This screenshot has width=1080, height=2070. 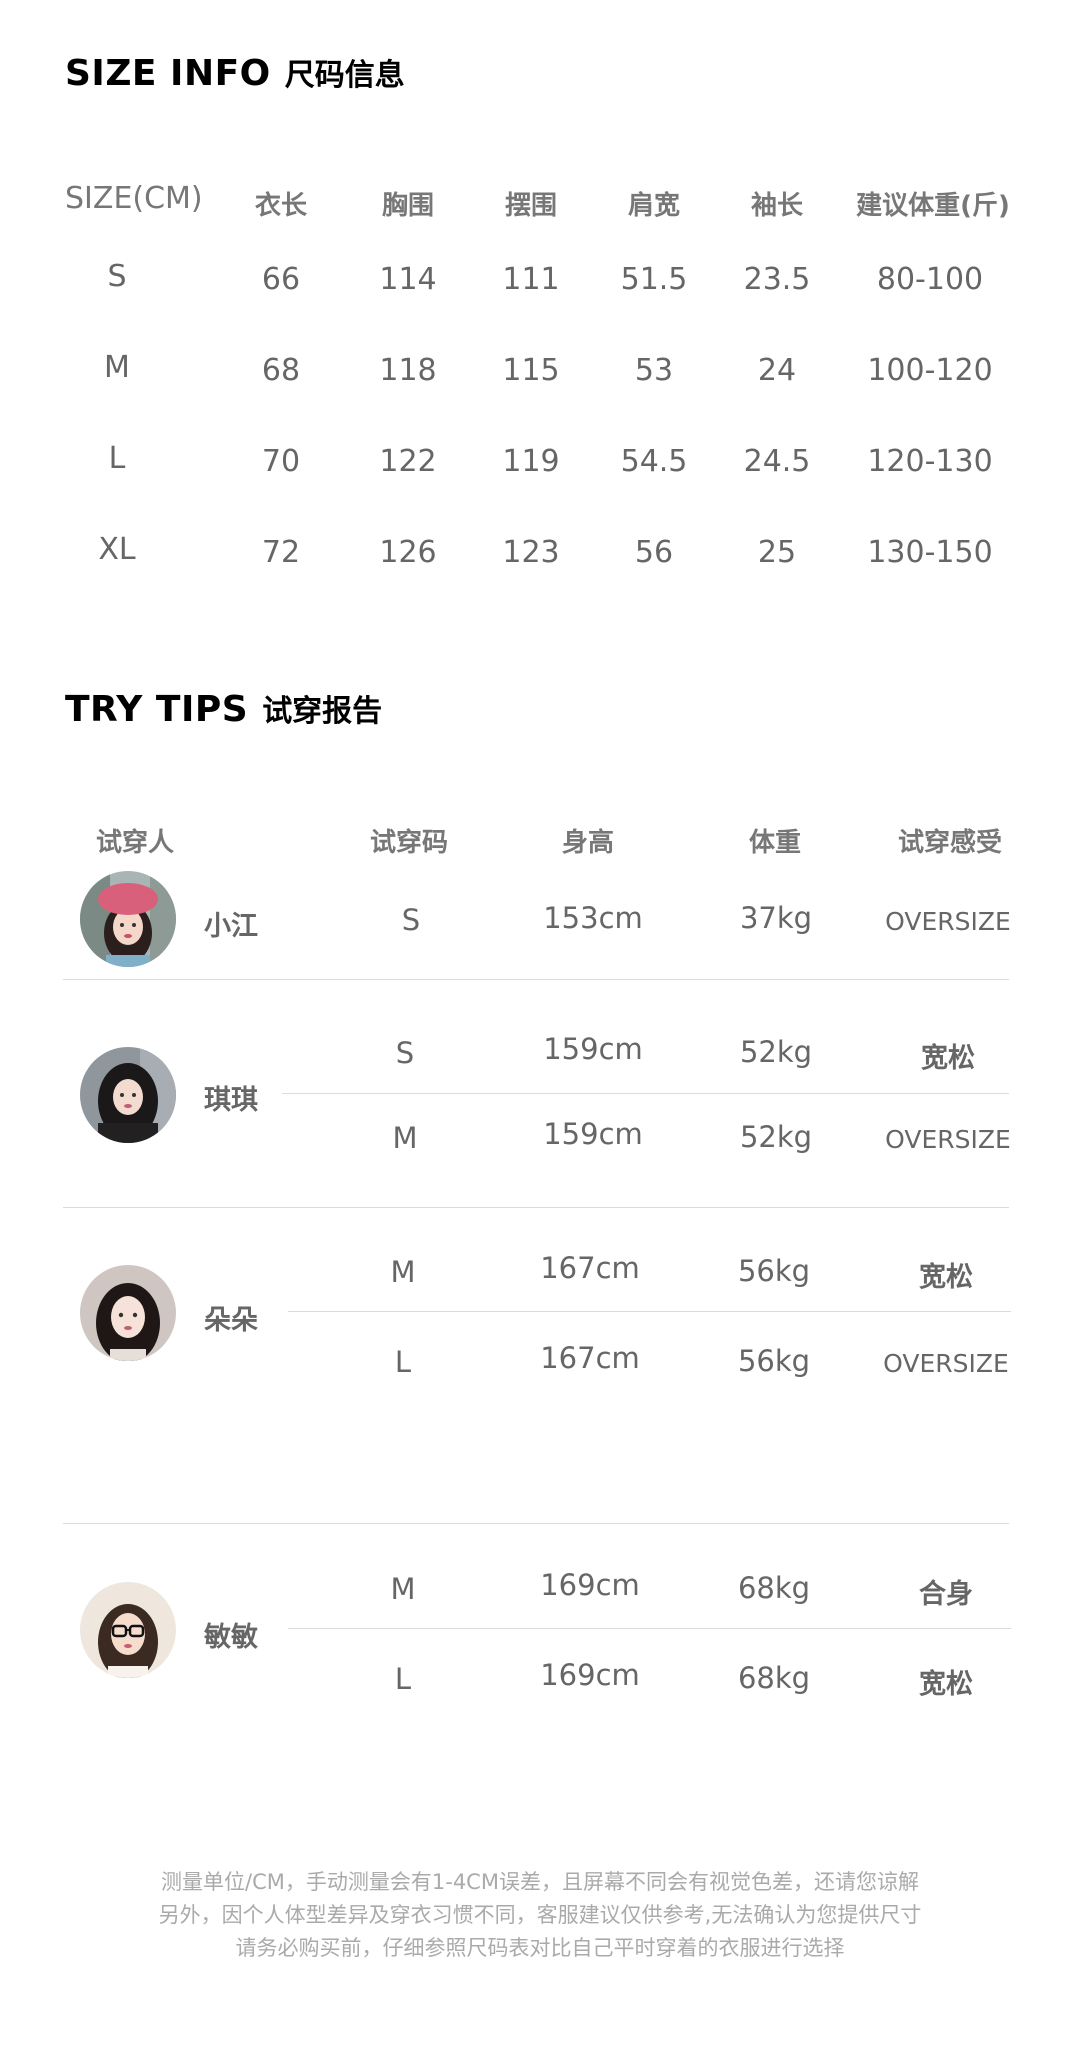 I want to click on avatar-pink-beret-icon, so click(x=128, y=919).